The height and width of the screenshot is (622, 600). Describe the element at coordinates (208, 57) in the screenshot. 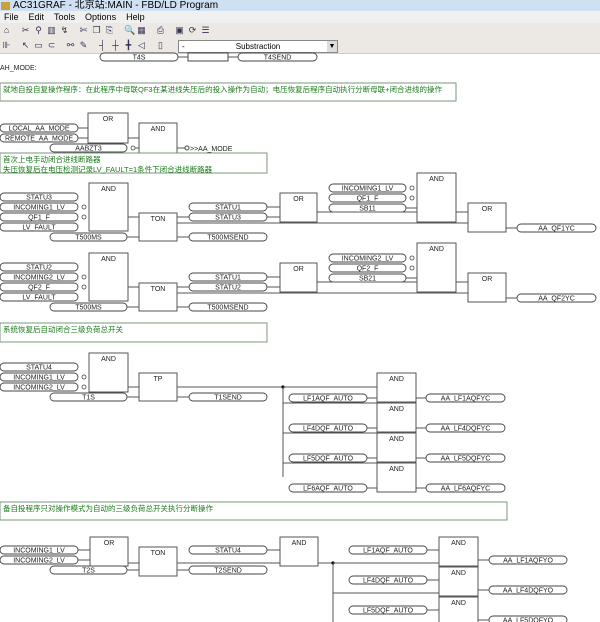

I see `subtraction-block` at that location.